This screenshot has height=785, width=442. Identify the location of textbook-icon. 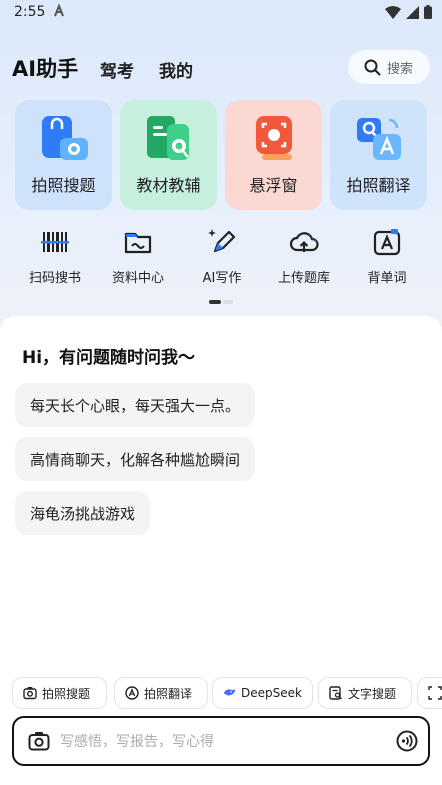
(167, 138).